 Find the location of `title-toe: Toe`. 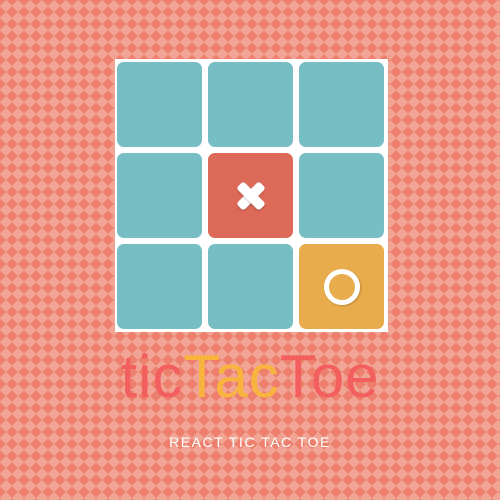

title-toe: Toe is located at coordinates (329, 376).